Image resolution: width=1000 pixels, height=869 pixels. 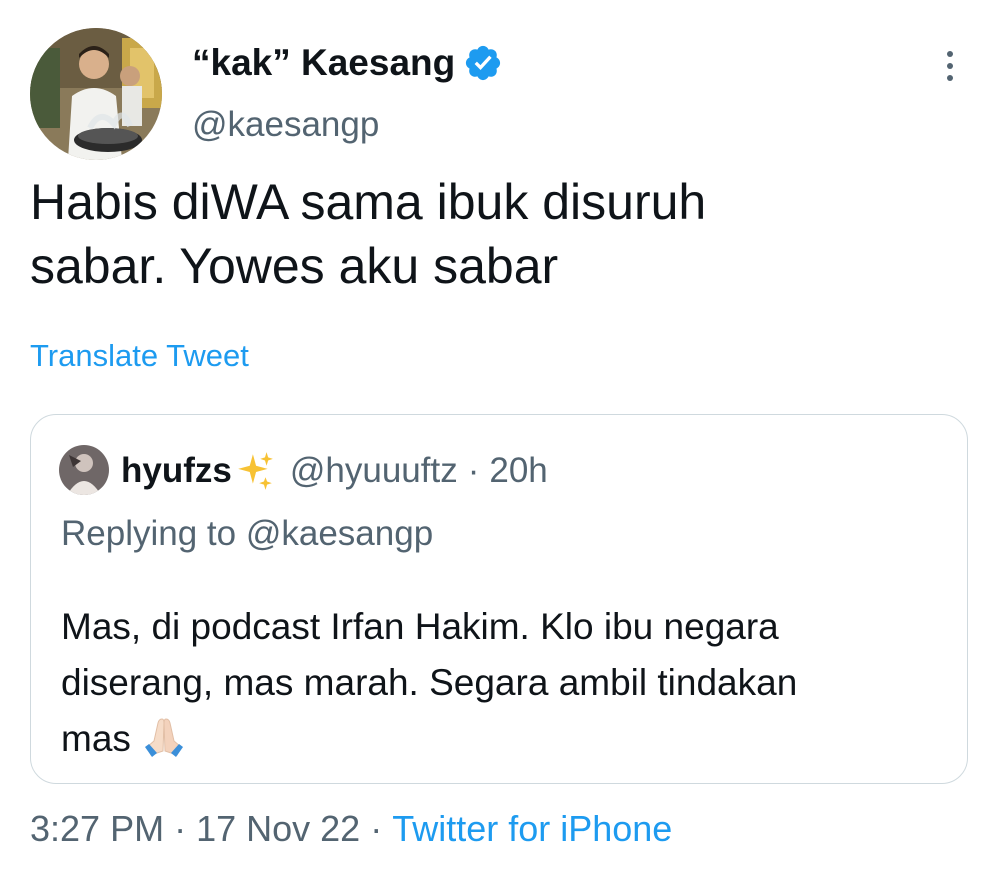 I want to click on tweet-date: 17 Nov 22, so click(x=278, y=828).